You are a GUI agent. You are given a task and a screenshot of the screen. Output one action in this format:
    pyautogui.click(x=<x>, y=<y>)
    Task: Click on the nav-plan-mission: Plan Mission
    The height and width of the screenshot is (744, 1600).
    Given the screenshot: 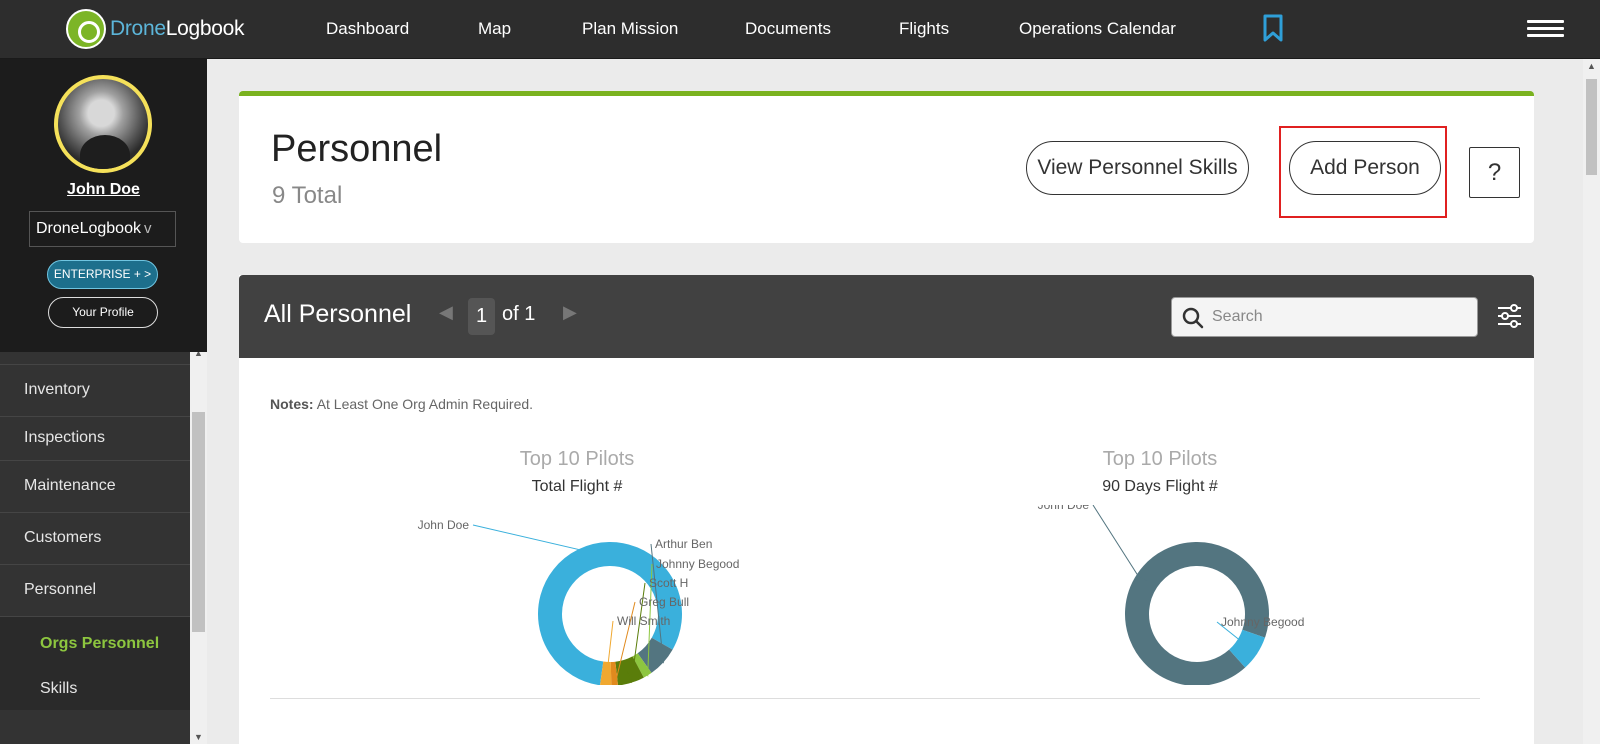 What is the action you would take?
    pyautogui.click(x=630, y=29)
    